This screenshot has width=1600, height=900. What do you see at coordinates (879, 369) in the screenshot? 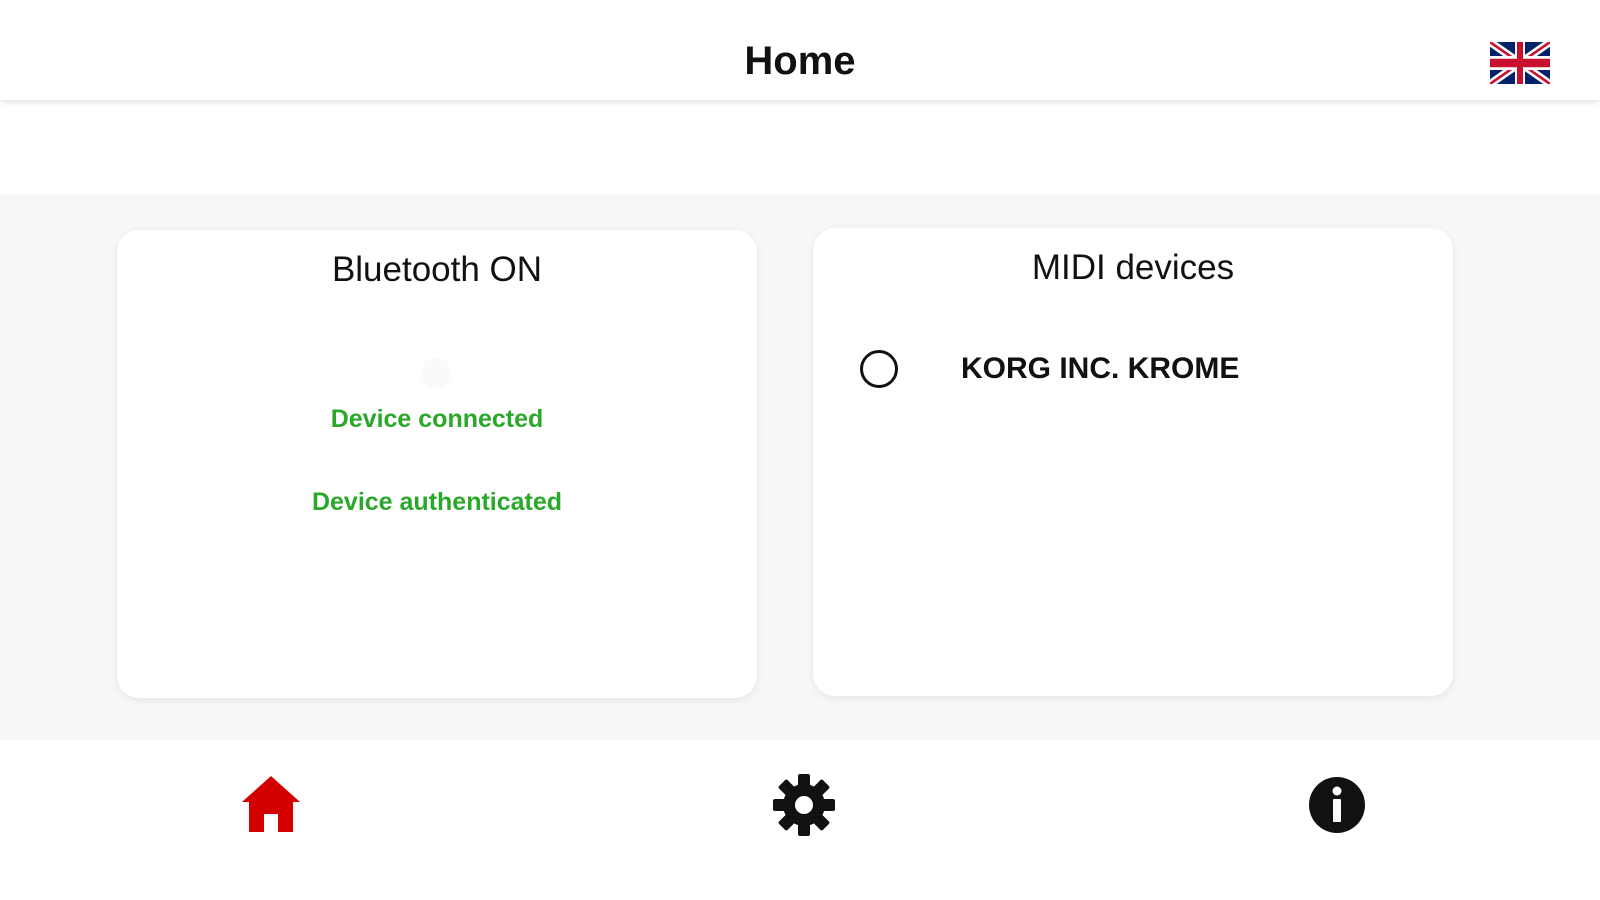
I see `midi-device-radio` at bounding box center [879, 369].